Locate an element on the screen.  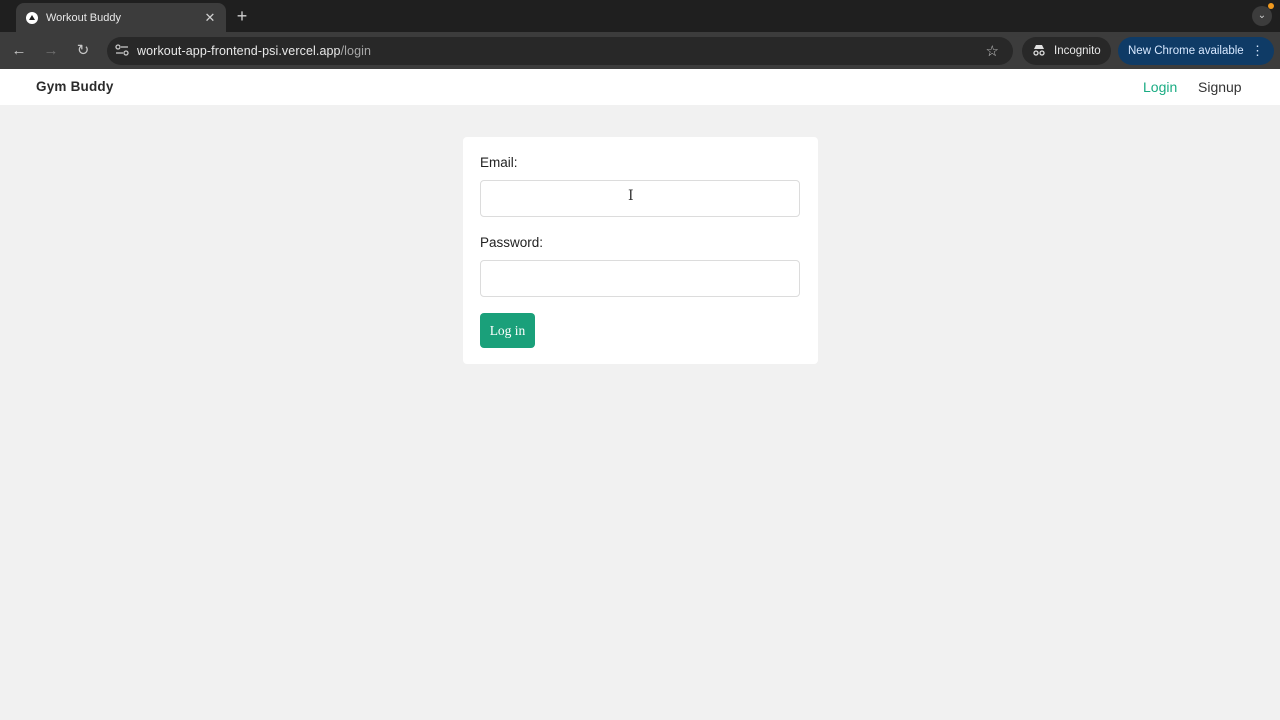
brand-logo-text: Gym Buddy is located at coordinates (75, 86).